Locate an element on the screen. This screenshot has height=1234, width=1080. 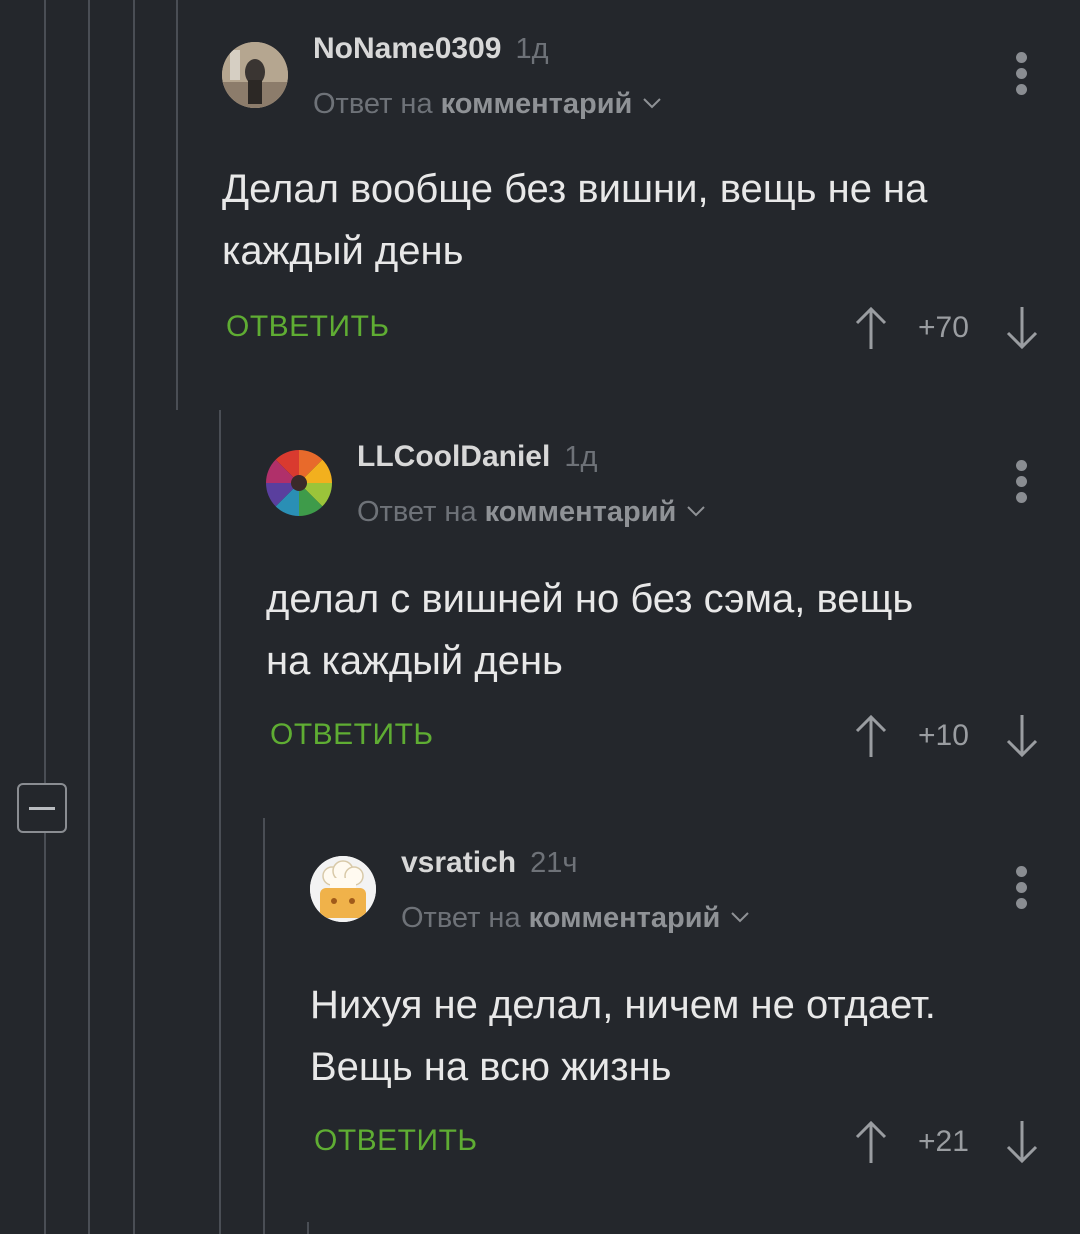
username-text: NoName0309 is located at coordinates (407, 48).